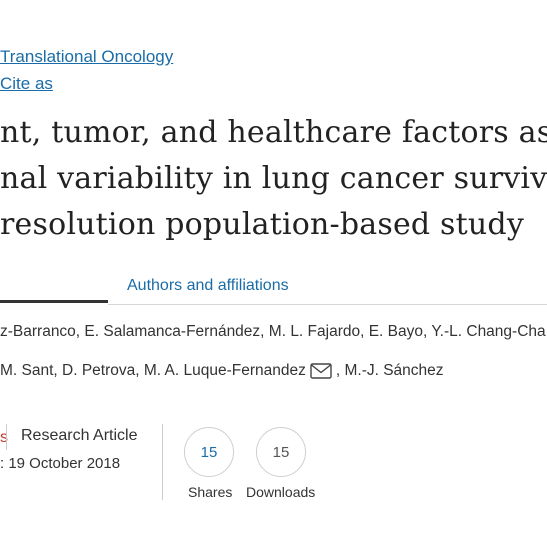 The image size is (547, 547). Describe the element at coordinates (209, 452) in the screenshot. I see `shares-count: 15` at that location.